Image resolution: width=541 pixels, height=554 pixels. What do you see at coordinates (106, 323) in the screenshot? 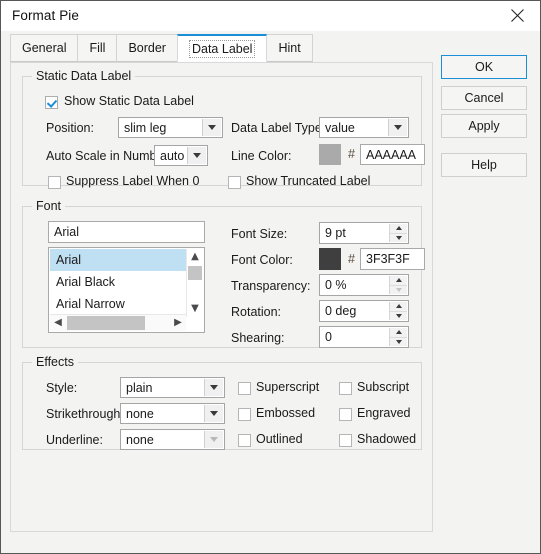
I see `font-list-horizontal-thumb` at bounding box center [106, 323].